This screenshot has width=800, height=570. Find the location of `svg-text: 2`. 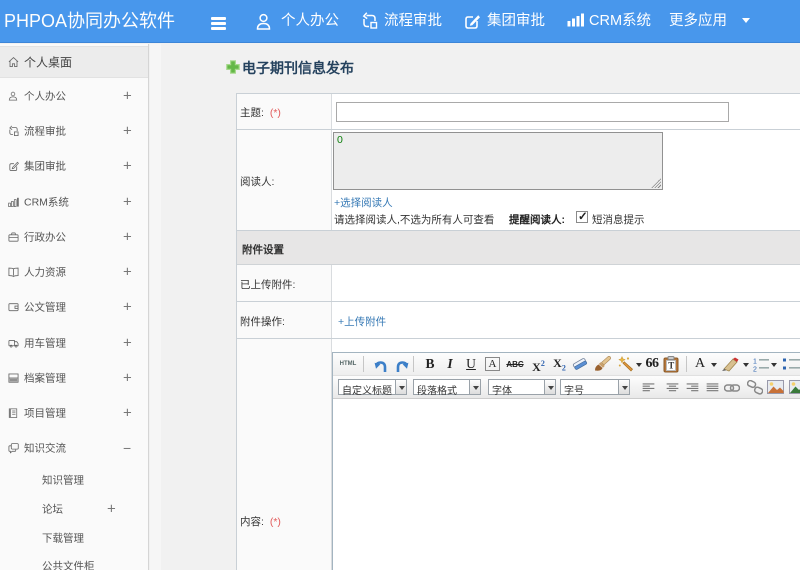

svg-text: 2 is located at coordinates (755, 370).